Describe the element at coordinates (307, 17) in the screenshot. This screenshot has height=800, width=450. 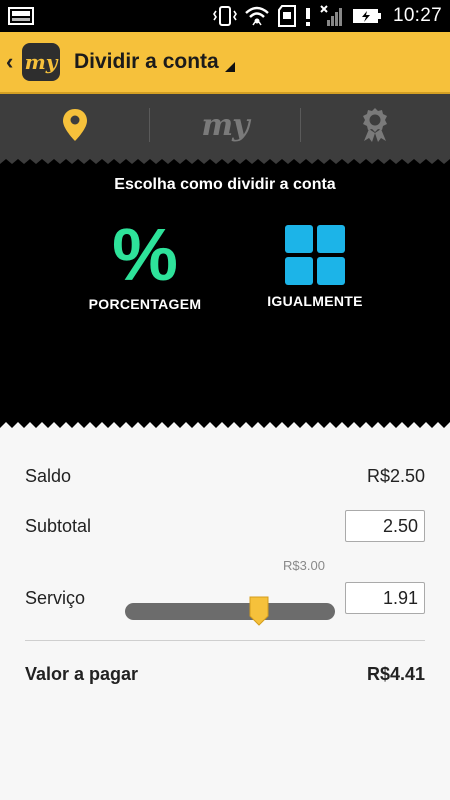
I see `alert-icon` at that location.